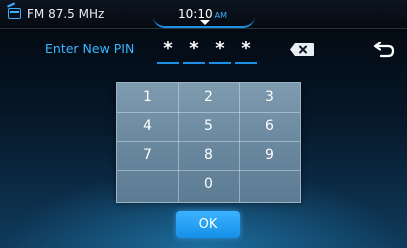 The width and height of the screenshot is (407, 248). I want to click on key-2: 2, so click(208, 97).